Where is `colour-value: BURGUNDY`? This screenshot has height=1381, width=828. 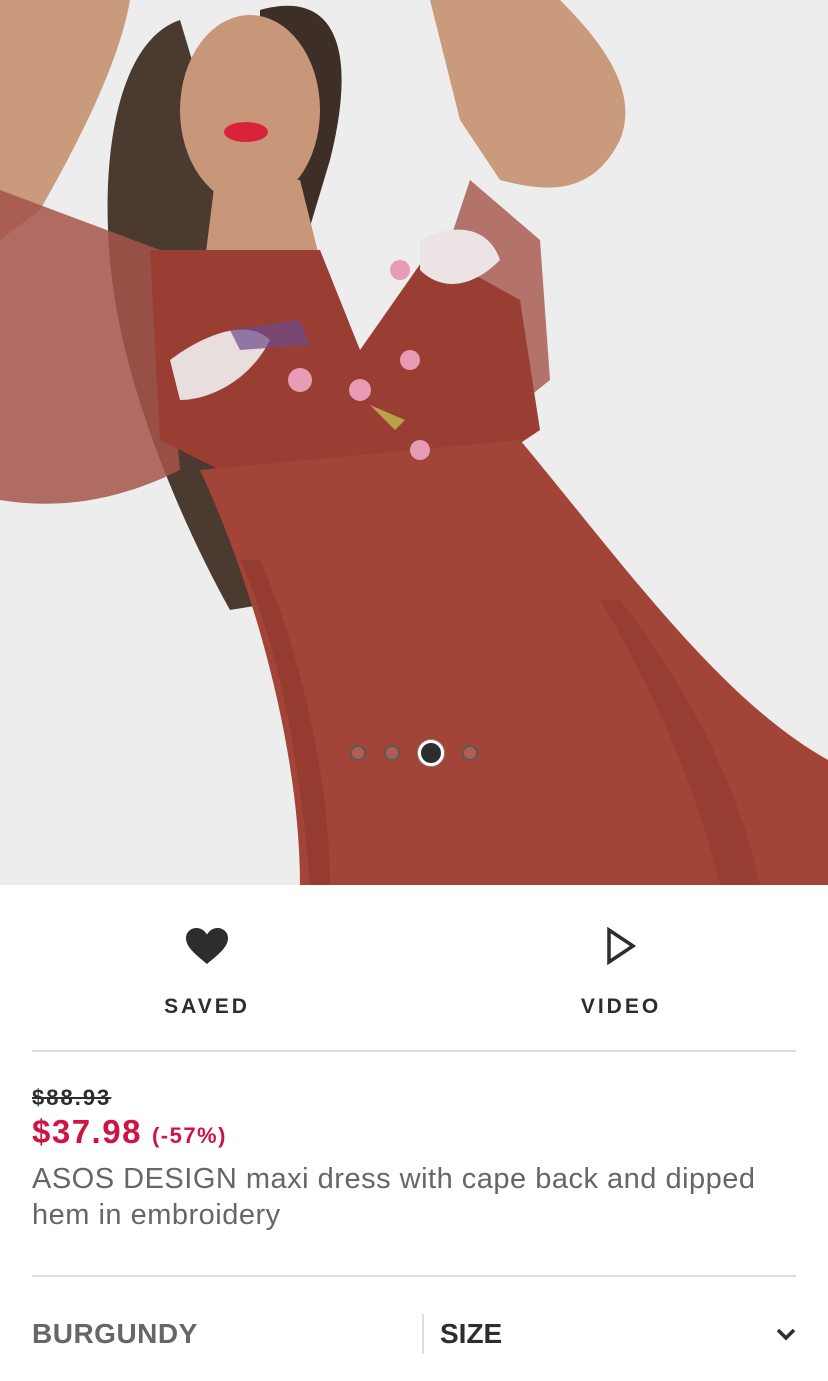
colour-value: BURGUNDY is located at coordinates (115, 1333).